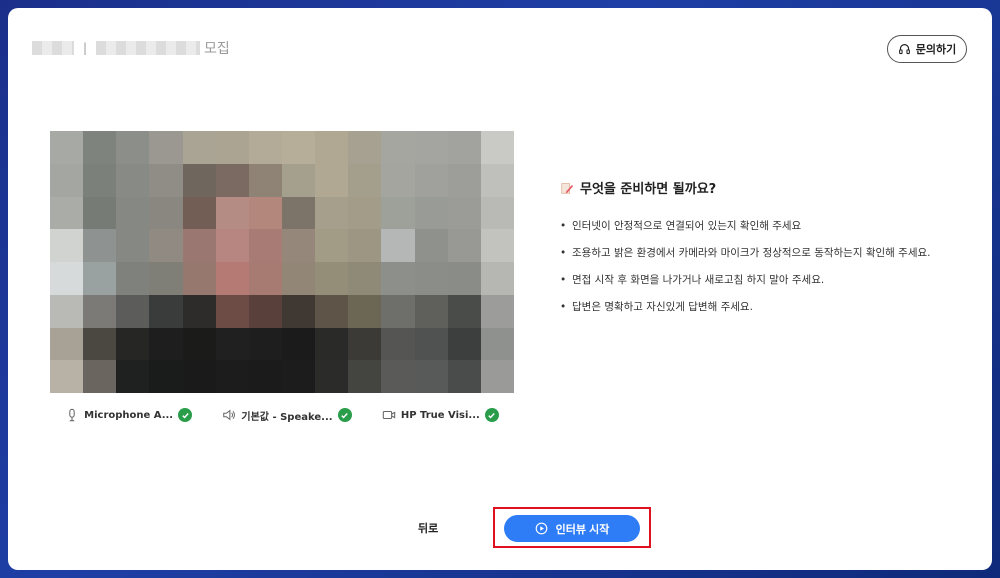  What do you see at coordinates (217, 49) in the screenshot?
I see `page-title: 모집` at bounding box center [217, 49].